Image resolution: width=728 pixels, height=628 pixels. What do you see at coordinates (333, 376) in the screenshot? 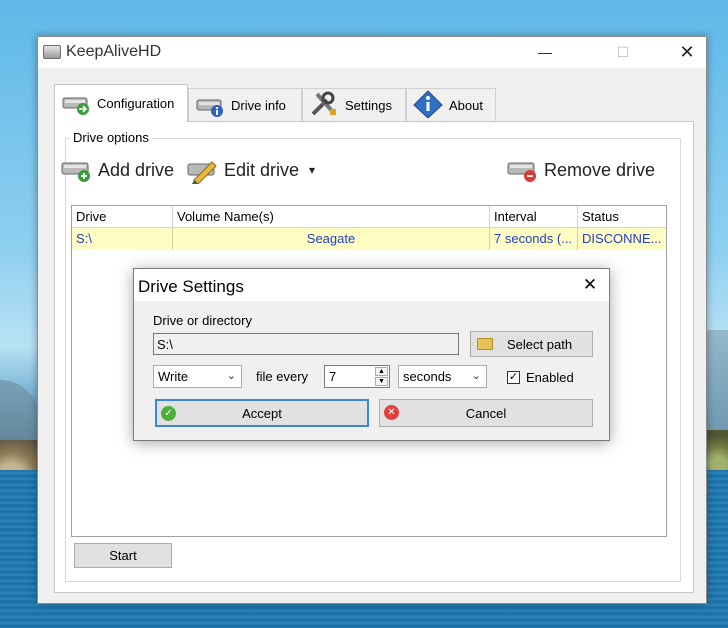
I see `interval-value: 7` at bounding box center [333, 376].